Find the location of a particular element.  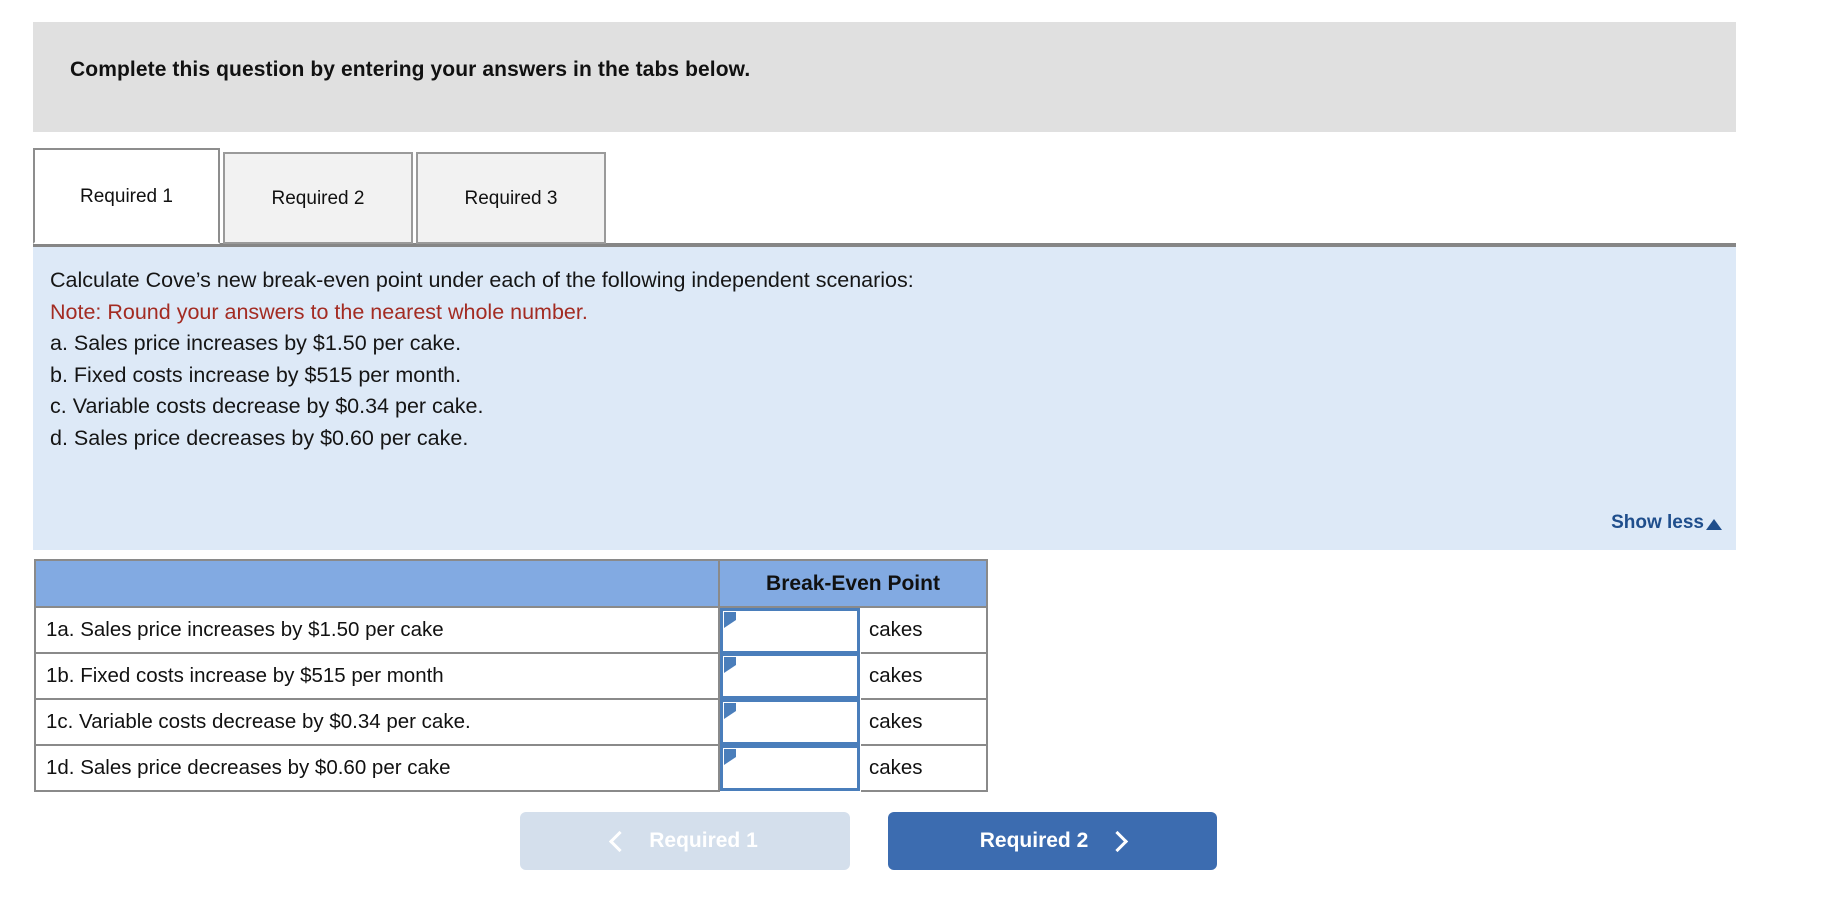

next-required-button-label: Required 2 is located at coordinates (1034, 840).